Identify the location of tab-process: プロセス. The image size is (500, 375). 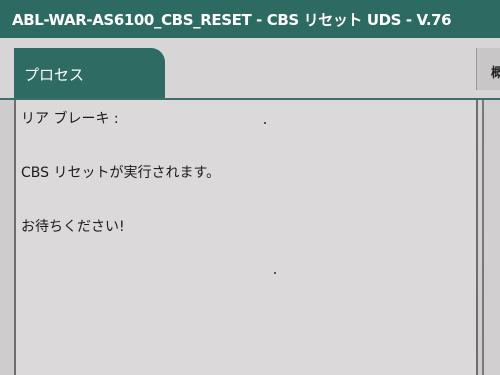
(89, 74).